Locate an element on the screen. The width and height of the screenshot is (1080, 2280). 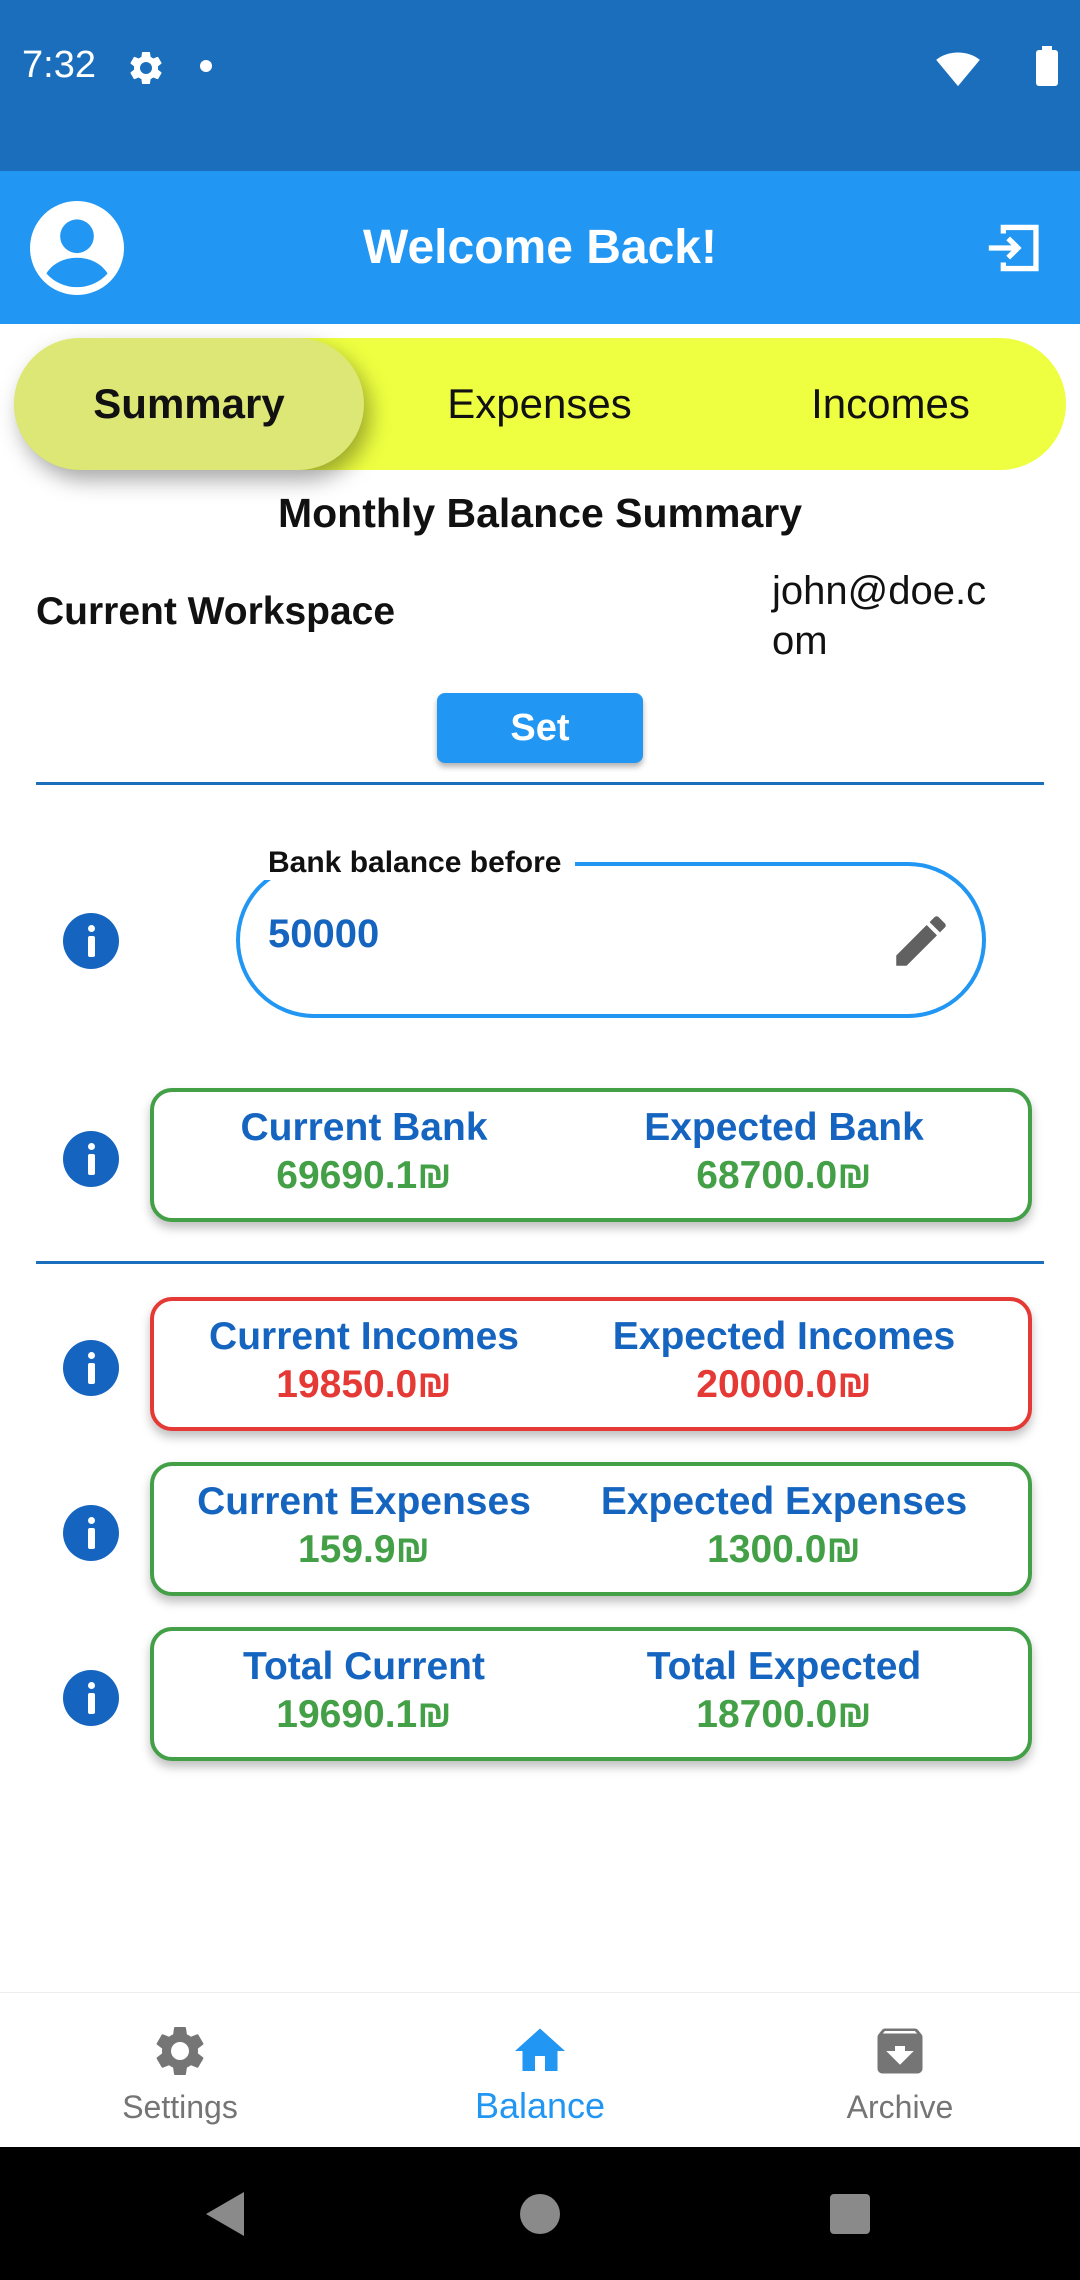
total-expected-value: 18700.0₪ is located at coordinates (784, 1714).